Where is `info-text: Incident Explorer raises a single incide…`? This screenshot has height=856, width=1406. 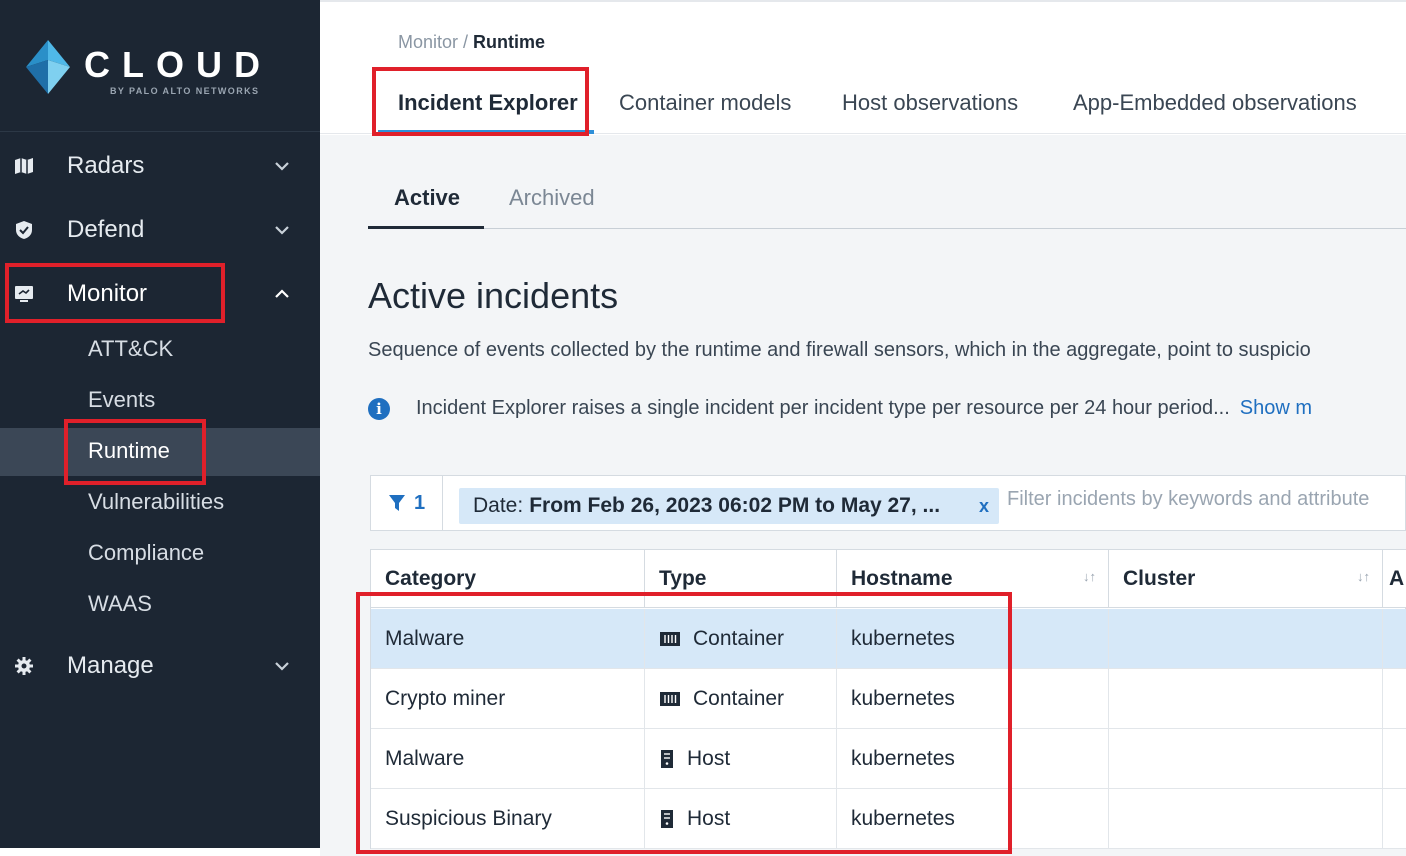
info-text: Incident Explorer raises a single incide… is located at coordinates (823, 408).